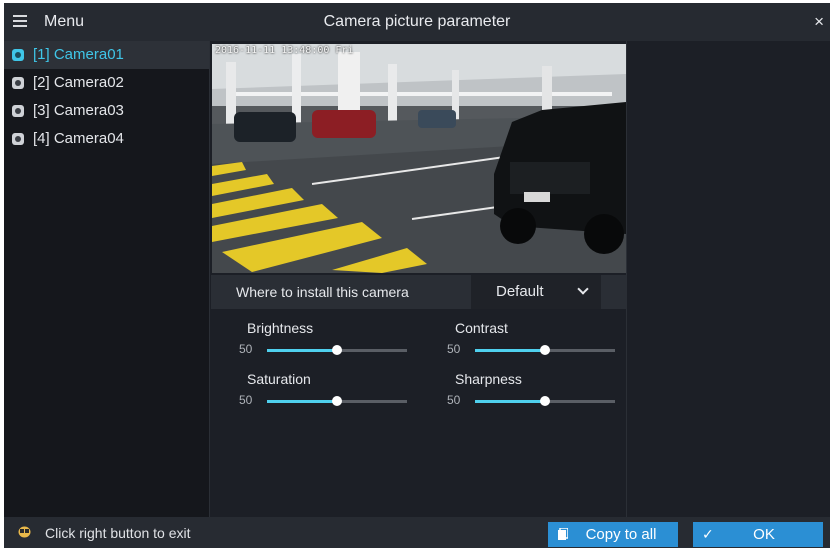  I want to click on camera-list-item: [4] Camera04, so click(106, 139).